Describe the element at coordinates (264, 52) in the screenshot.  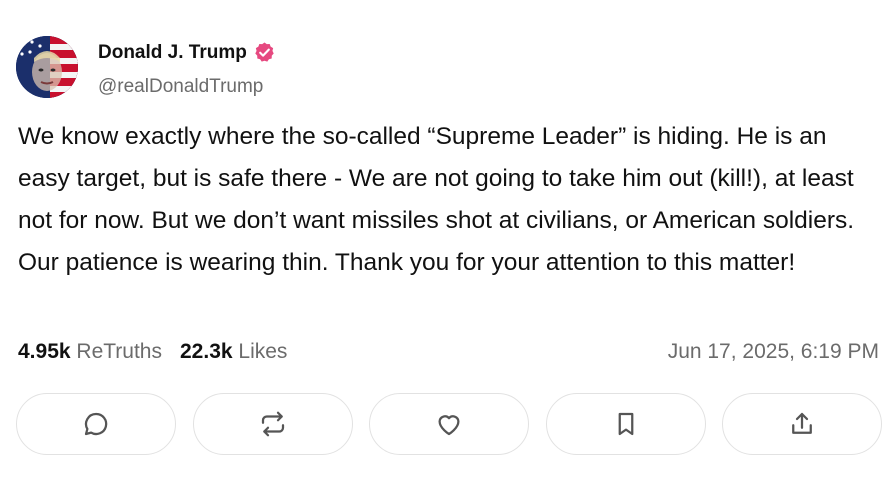
I see `verified-badge-icon` at that location.